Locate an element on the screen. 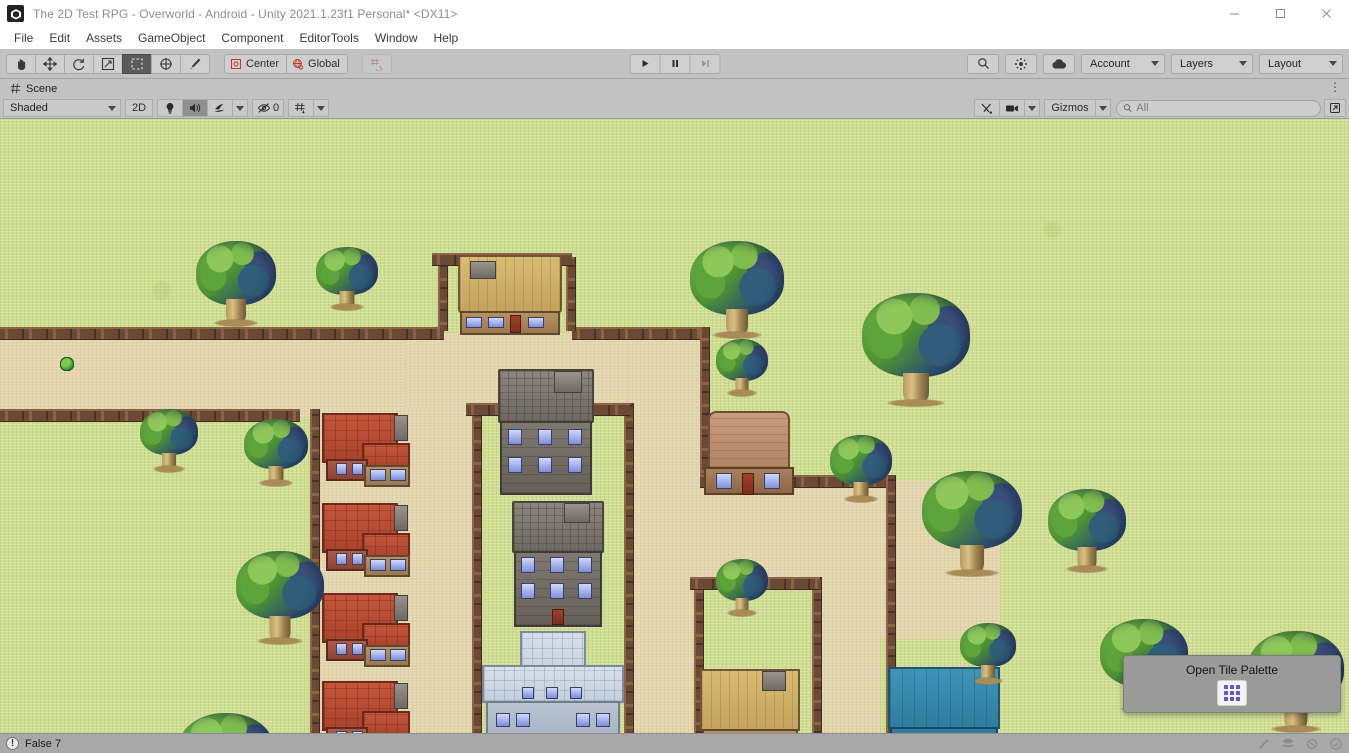 This screenshot has width=1349, height=753. scene-search-field is located at coordinates (1218, 108).